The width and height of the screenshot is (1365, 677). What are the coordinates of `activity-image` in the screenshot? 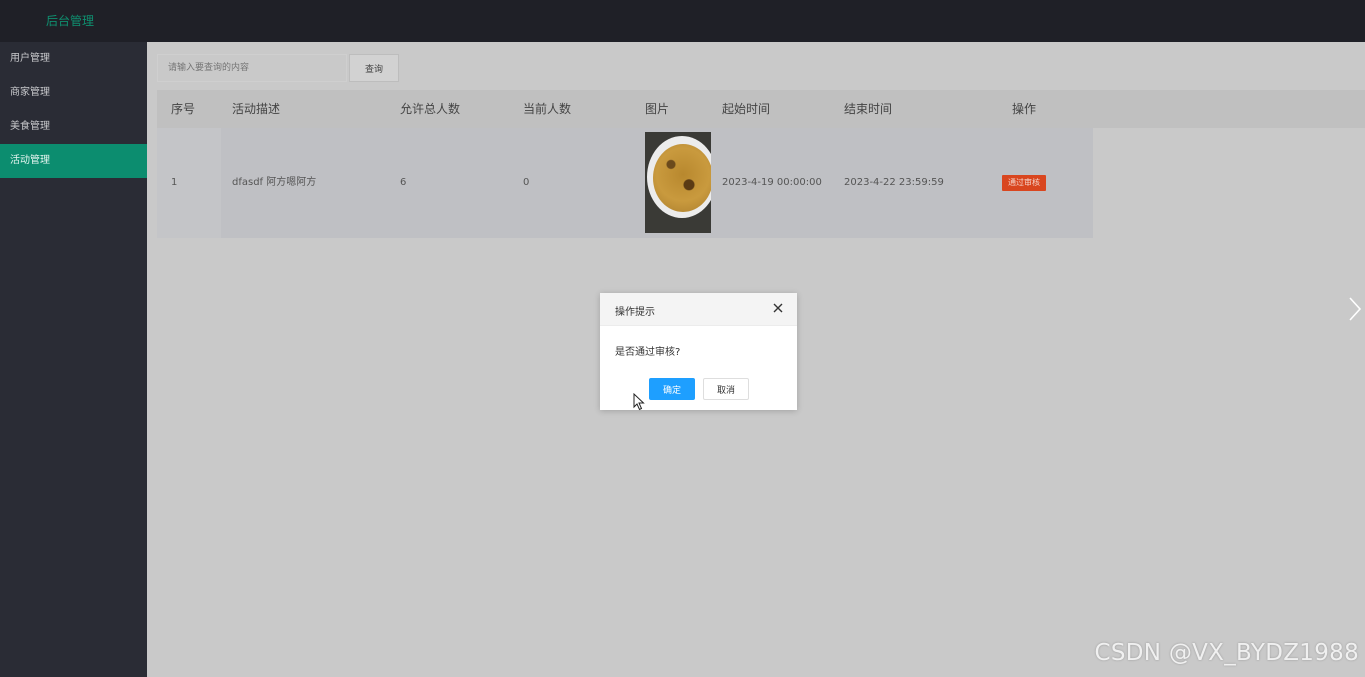 It's located at (678, 182).